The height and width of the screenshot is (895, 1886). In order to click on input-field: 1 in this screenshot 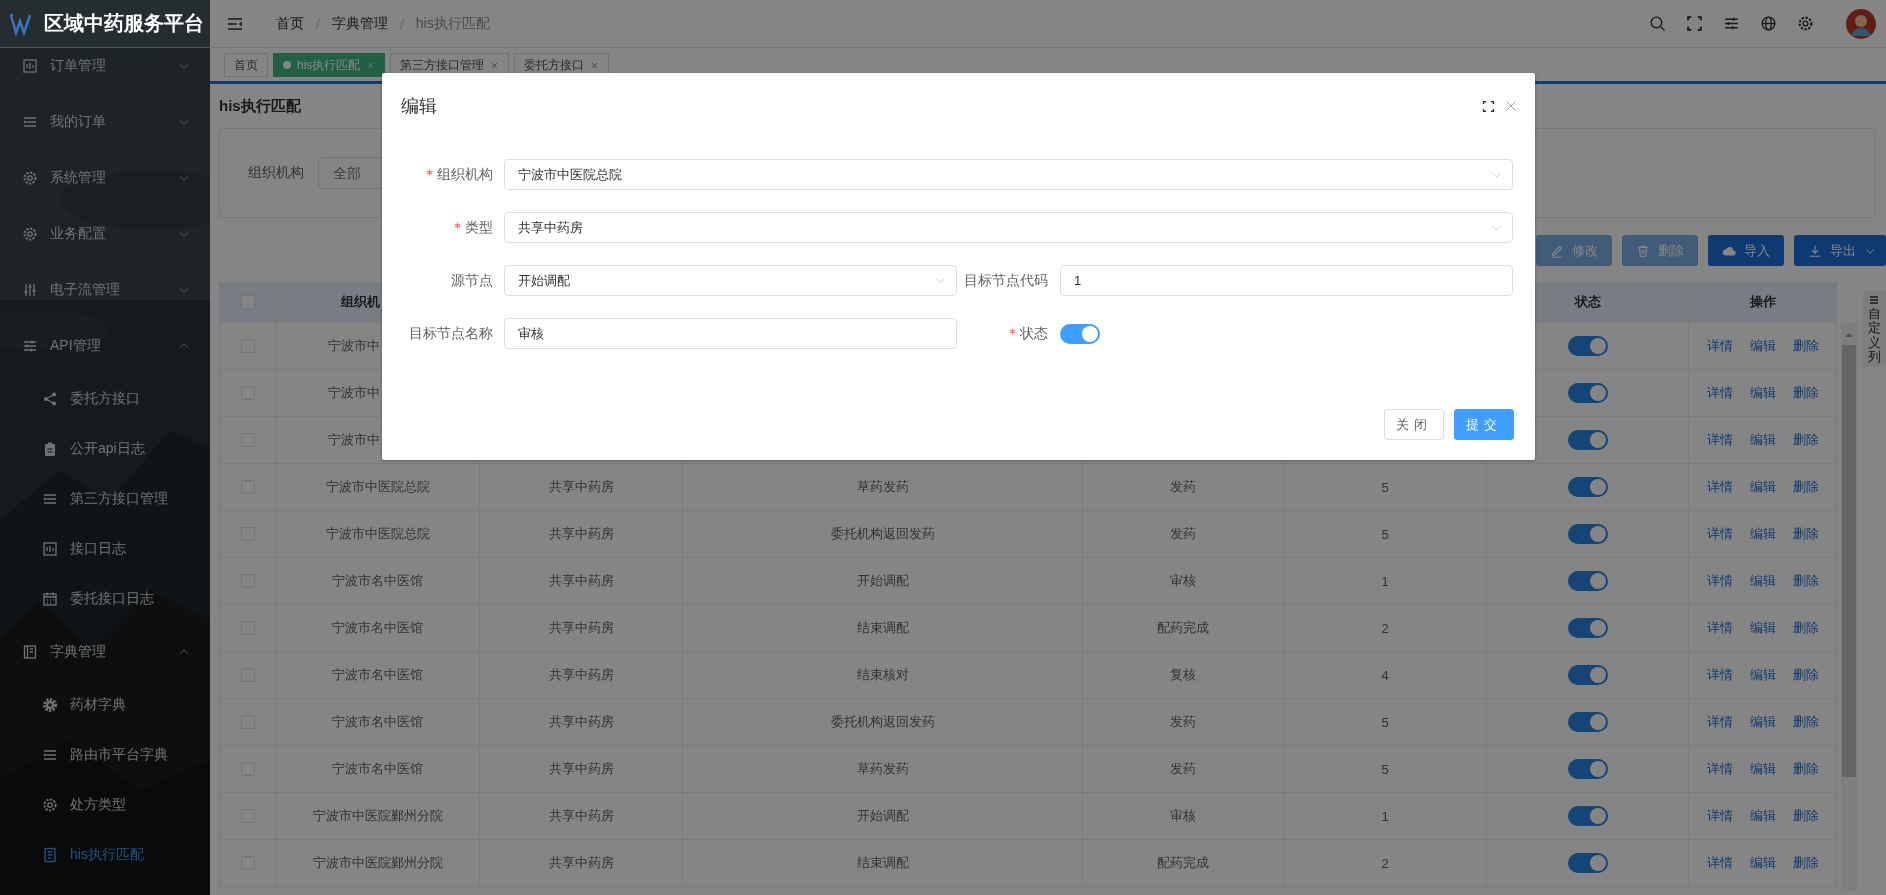, I will do `click(1286, 280)`.